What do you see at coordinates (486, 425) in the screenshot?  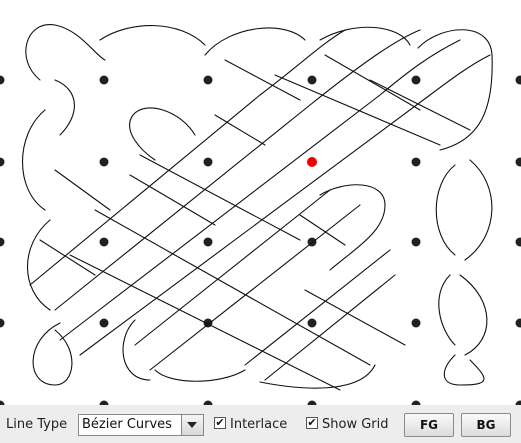 I see `bg-button: BG` at bounding box center [486, 425].